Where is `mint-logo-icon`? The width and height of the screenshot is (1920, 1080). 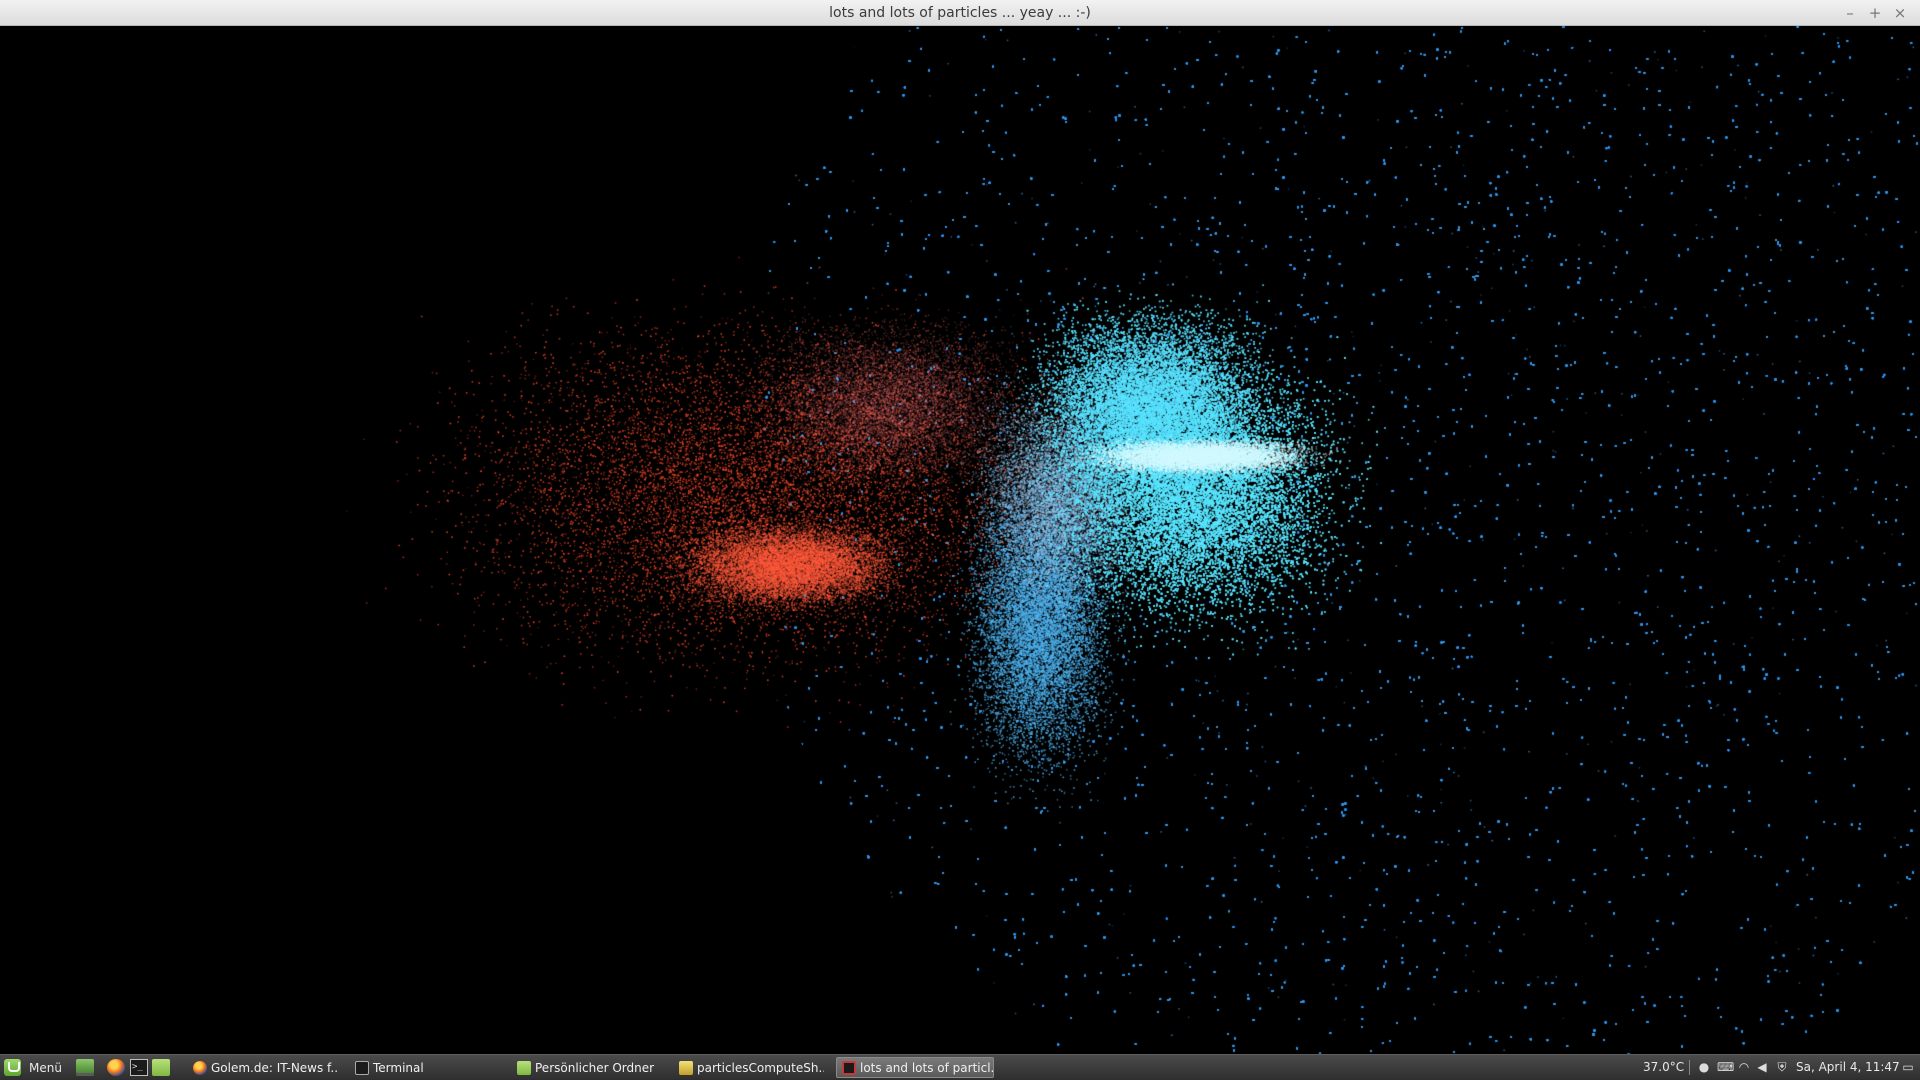
mint-logo-icon is located at coordinates (12, 1067).